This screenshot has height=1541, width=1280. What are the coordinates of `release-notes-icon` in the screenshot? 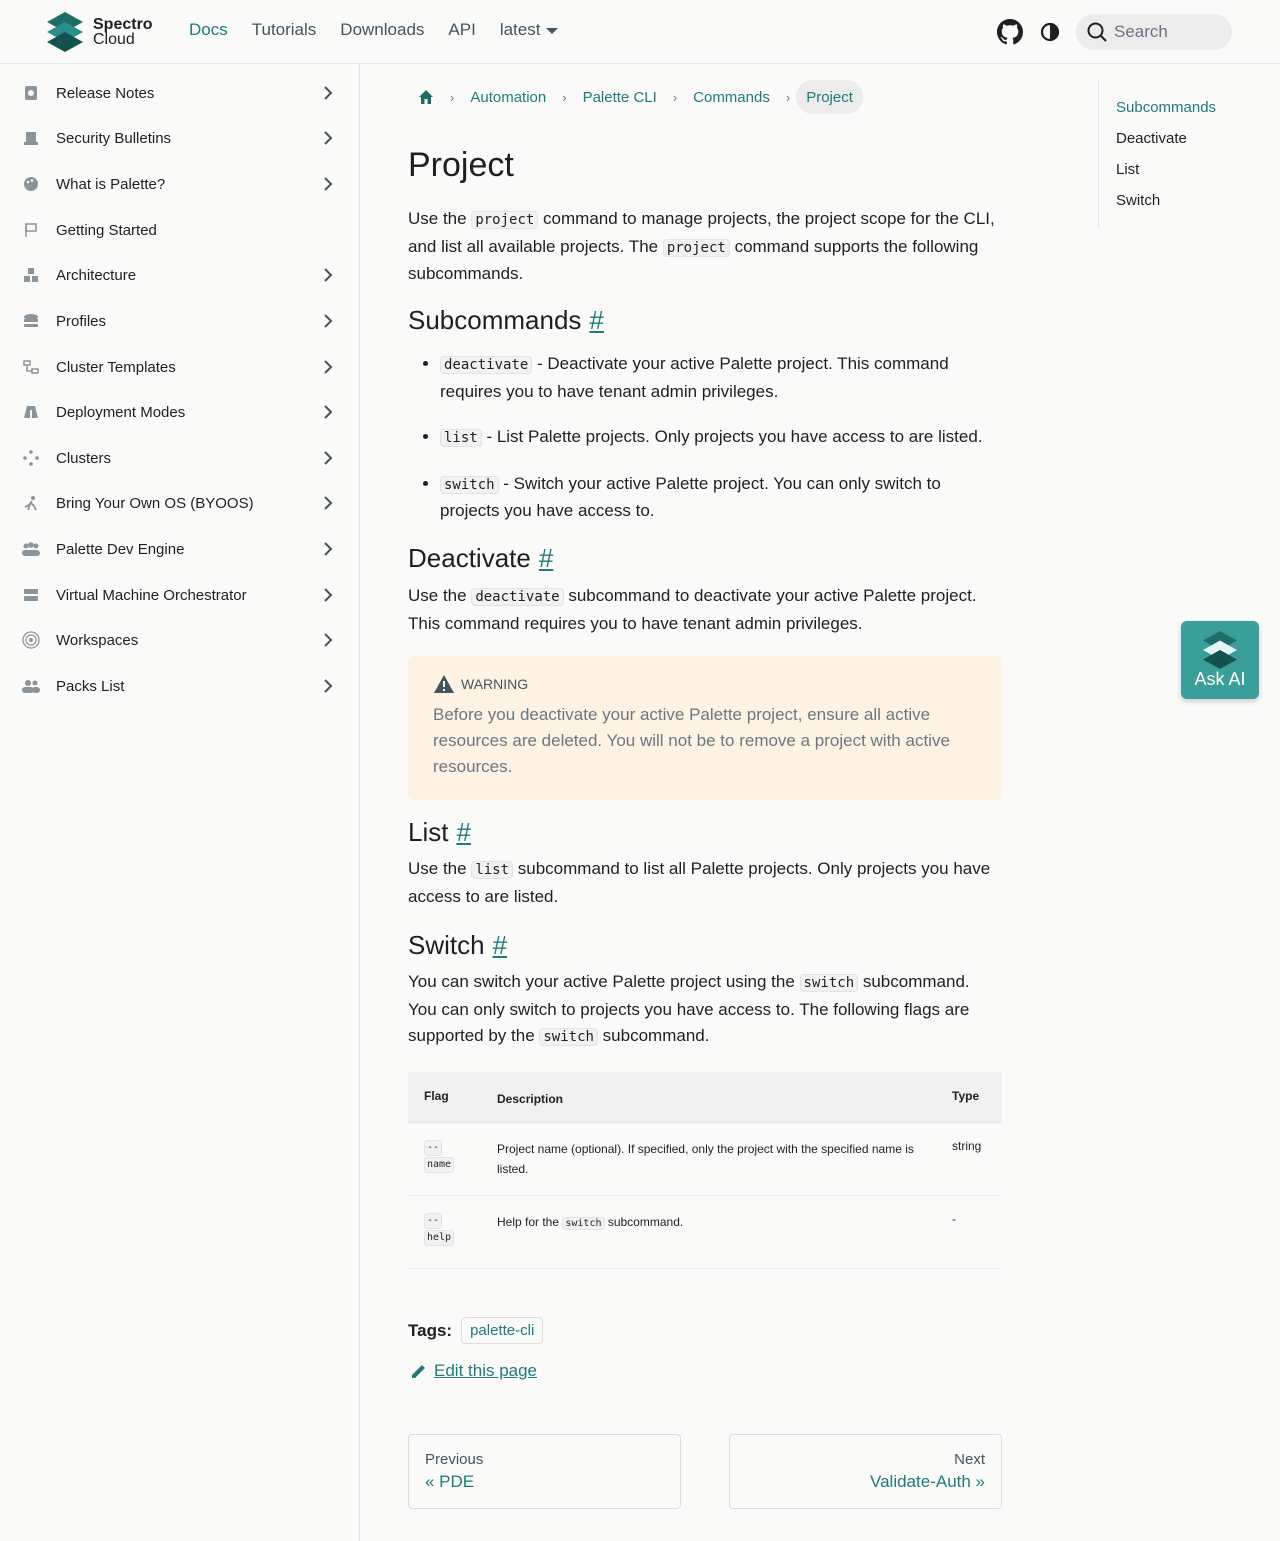 It's located at (31, 93).